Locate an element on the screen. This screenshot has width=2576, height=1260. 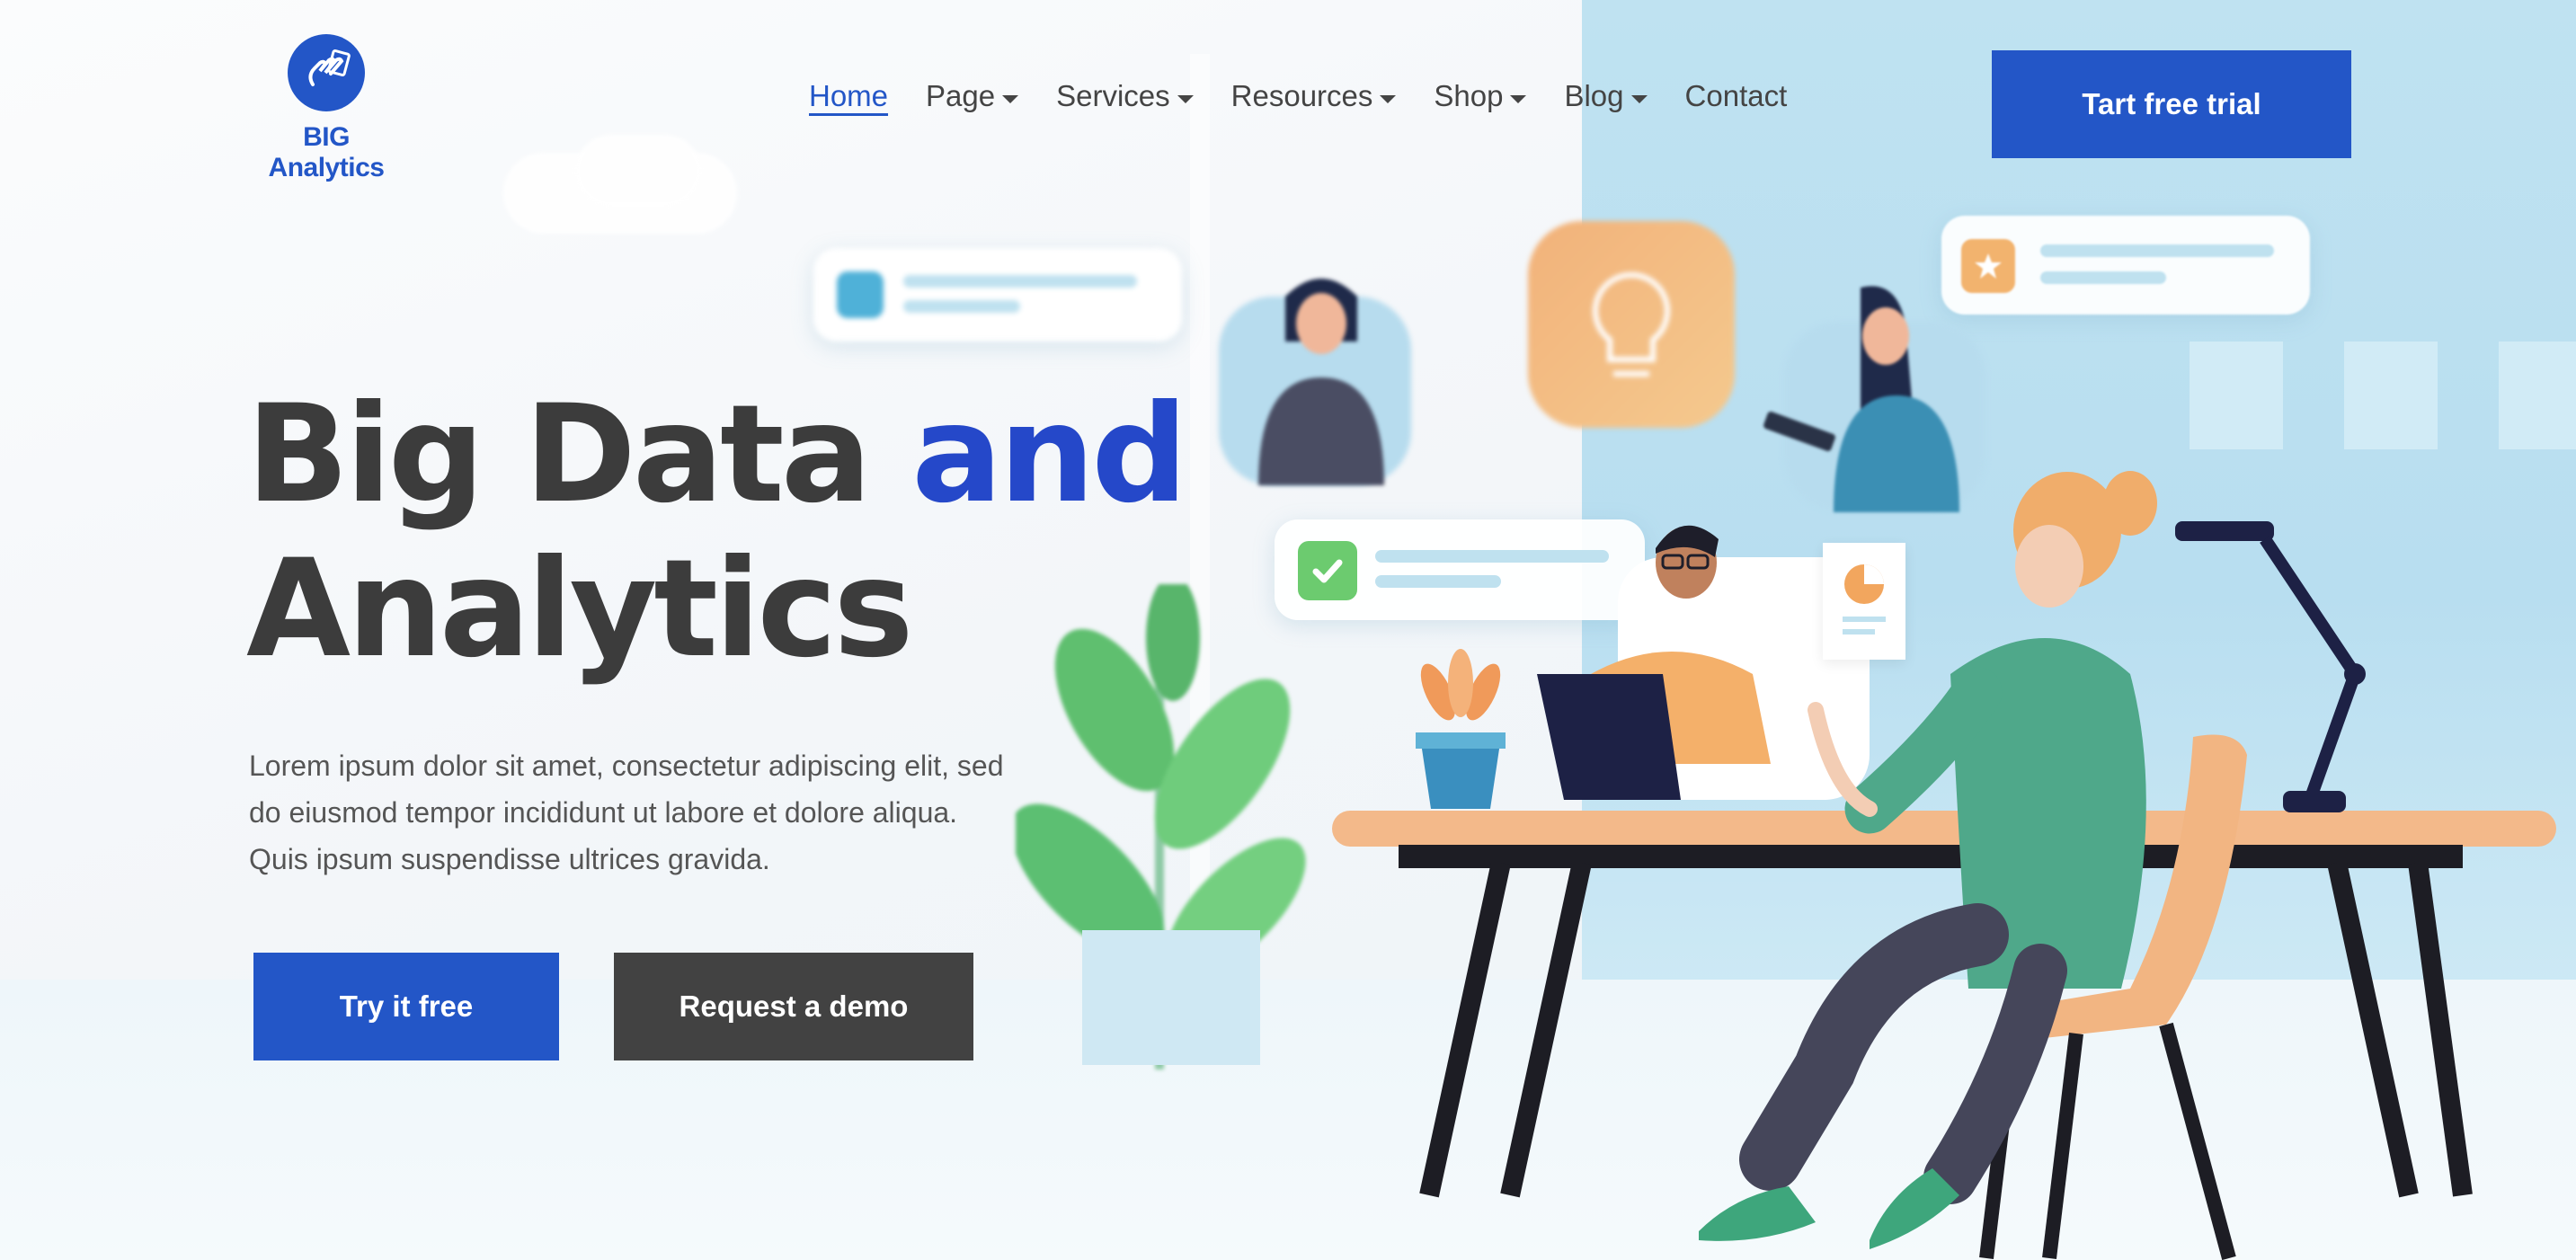
card-icon is located at coordinates (860, 294).